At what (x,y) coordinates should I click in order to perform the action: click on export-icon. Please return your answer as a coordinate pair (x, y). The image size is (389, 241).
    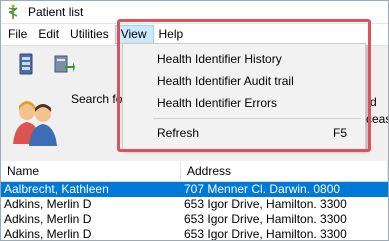
    Looking at the image, I should click on (64, 64).